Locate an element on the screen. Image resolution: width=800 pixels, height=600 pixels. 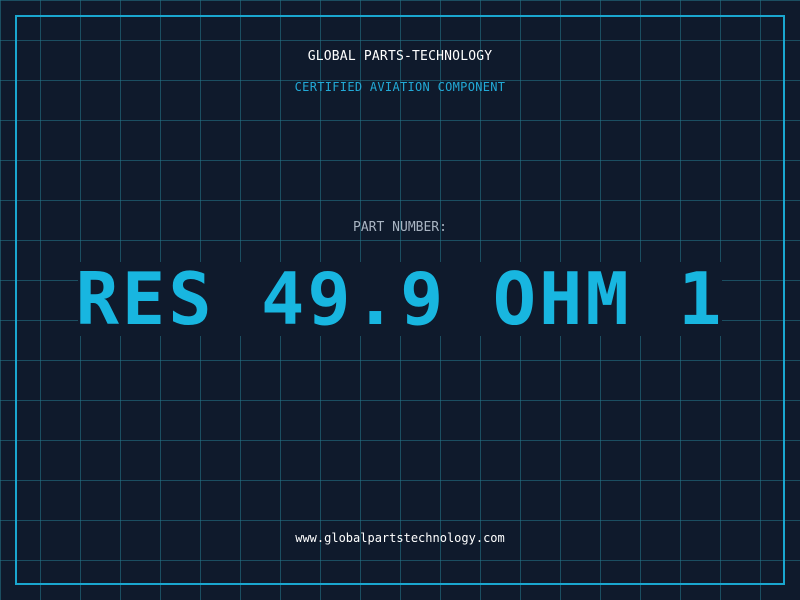
part-number-label: PART NUMBER: is located at coordinates (400, 227).